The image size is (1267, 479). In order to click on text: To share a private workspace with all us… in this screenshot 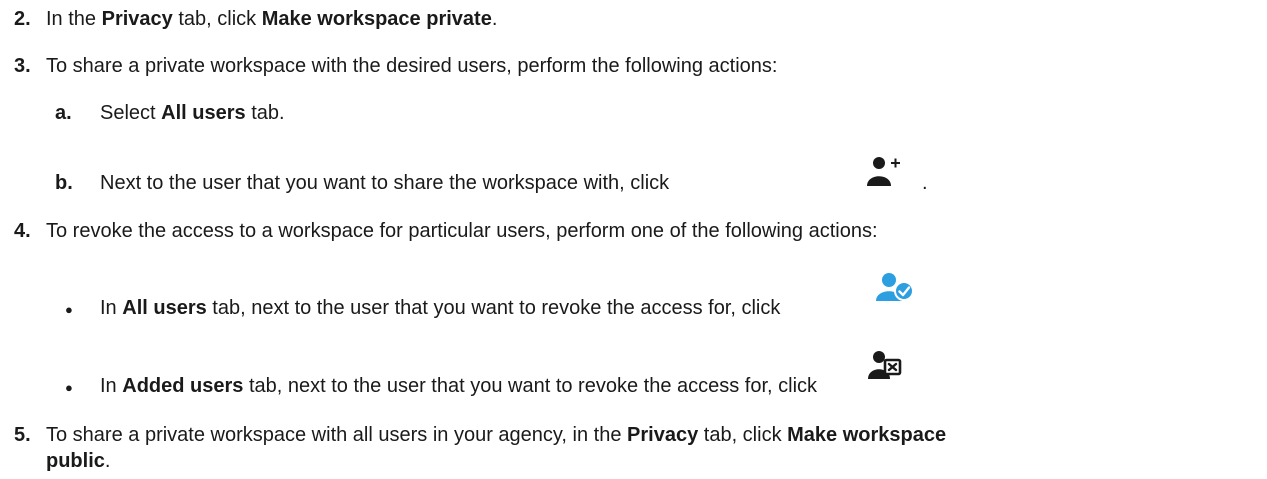, I will do `click(337, 435)`.